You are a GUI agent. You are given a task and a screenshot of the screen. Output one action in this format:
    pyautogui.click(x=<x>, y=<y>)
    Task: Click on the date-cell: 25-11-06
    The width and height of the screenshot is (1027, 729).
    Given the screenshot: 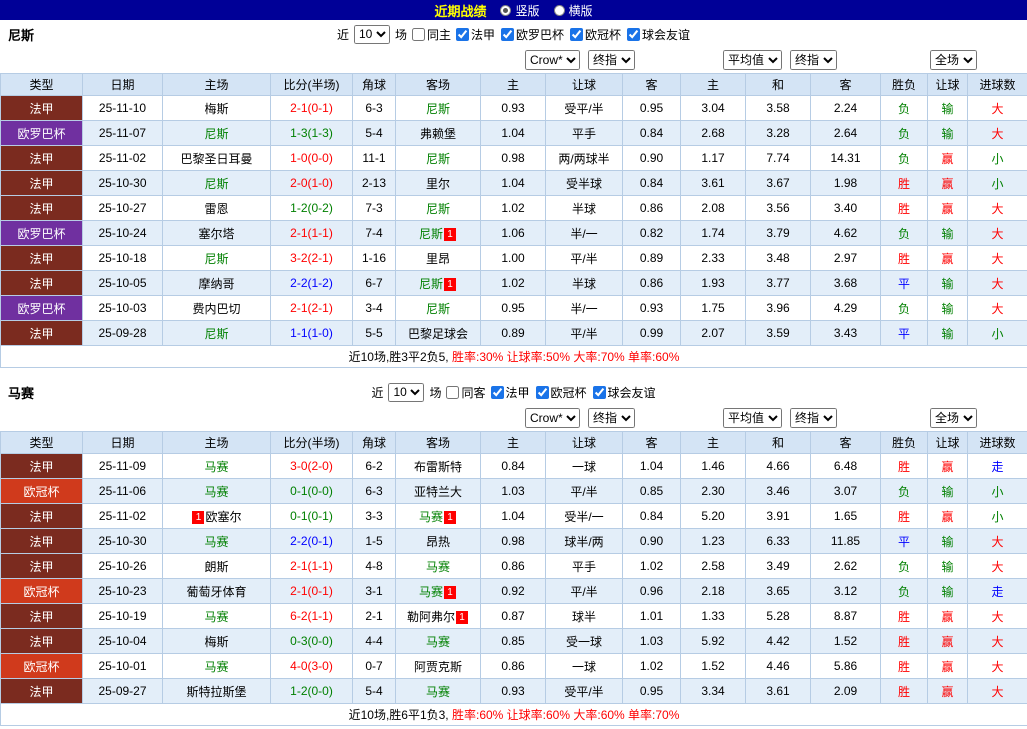 What is the action you would take?
    pyautogui.click(x=122, y=491)
    